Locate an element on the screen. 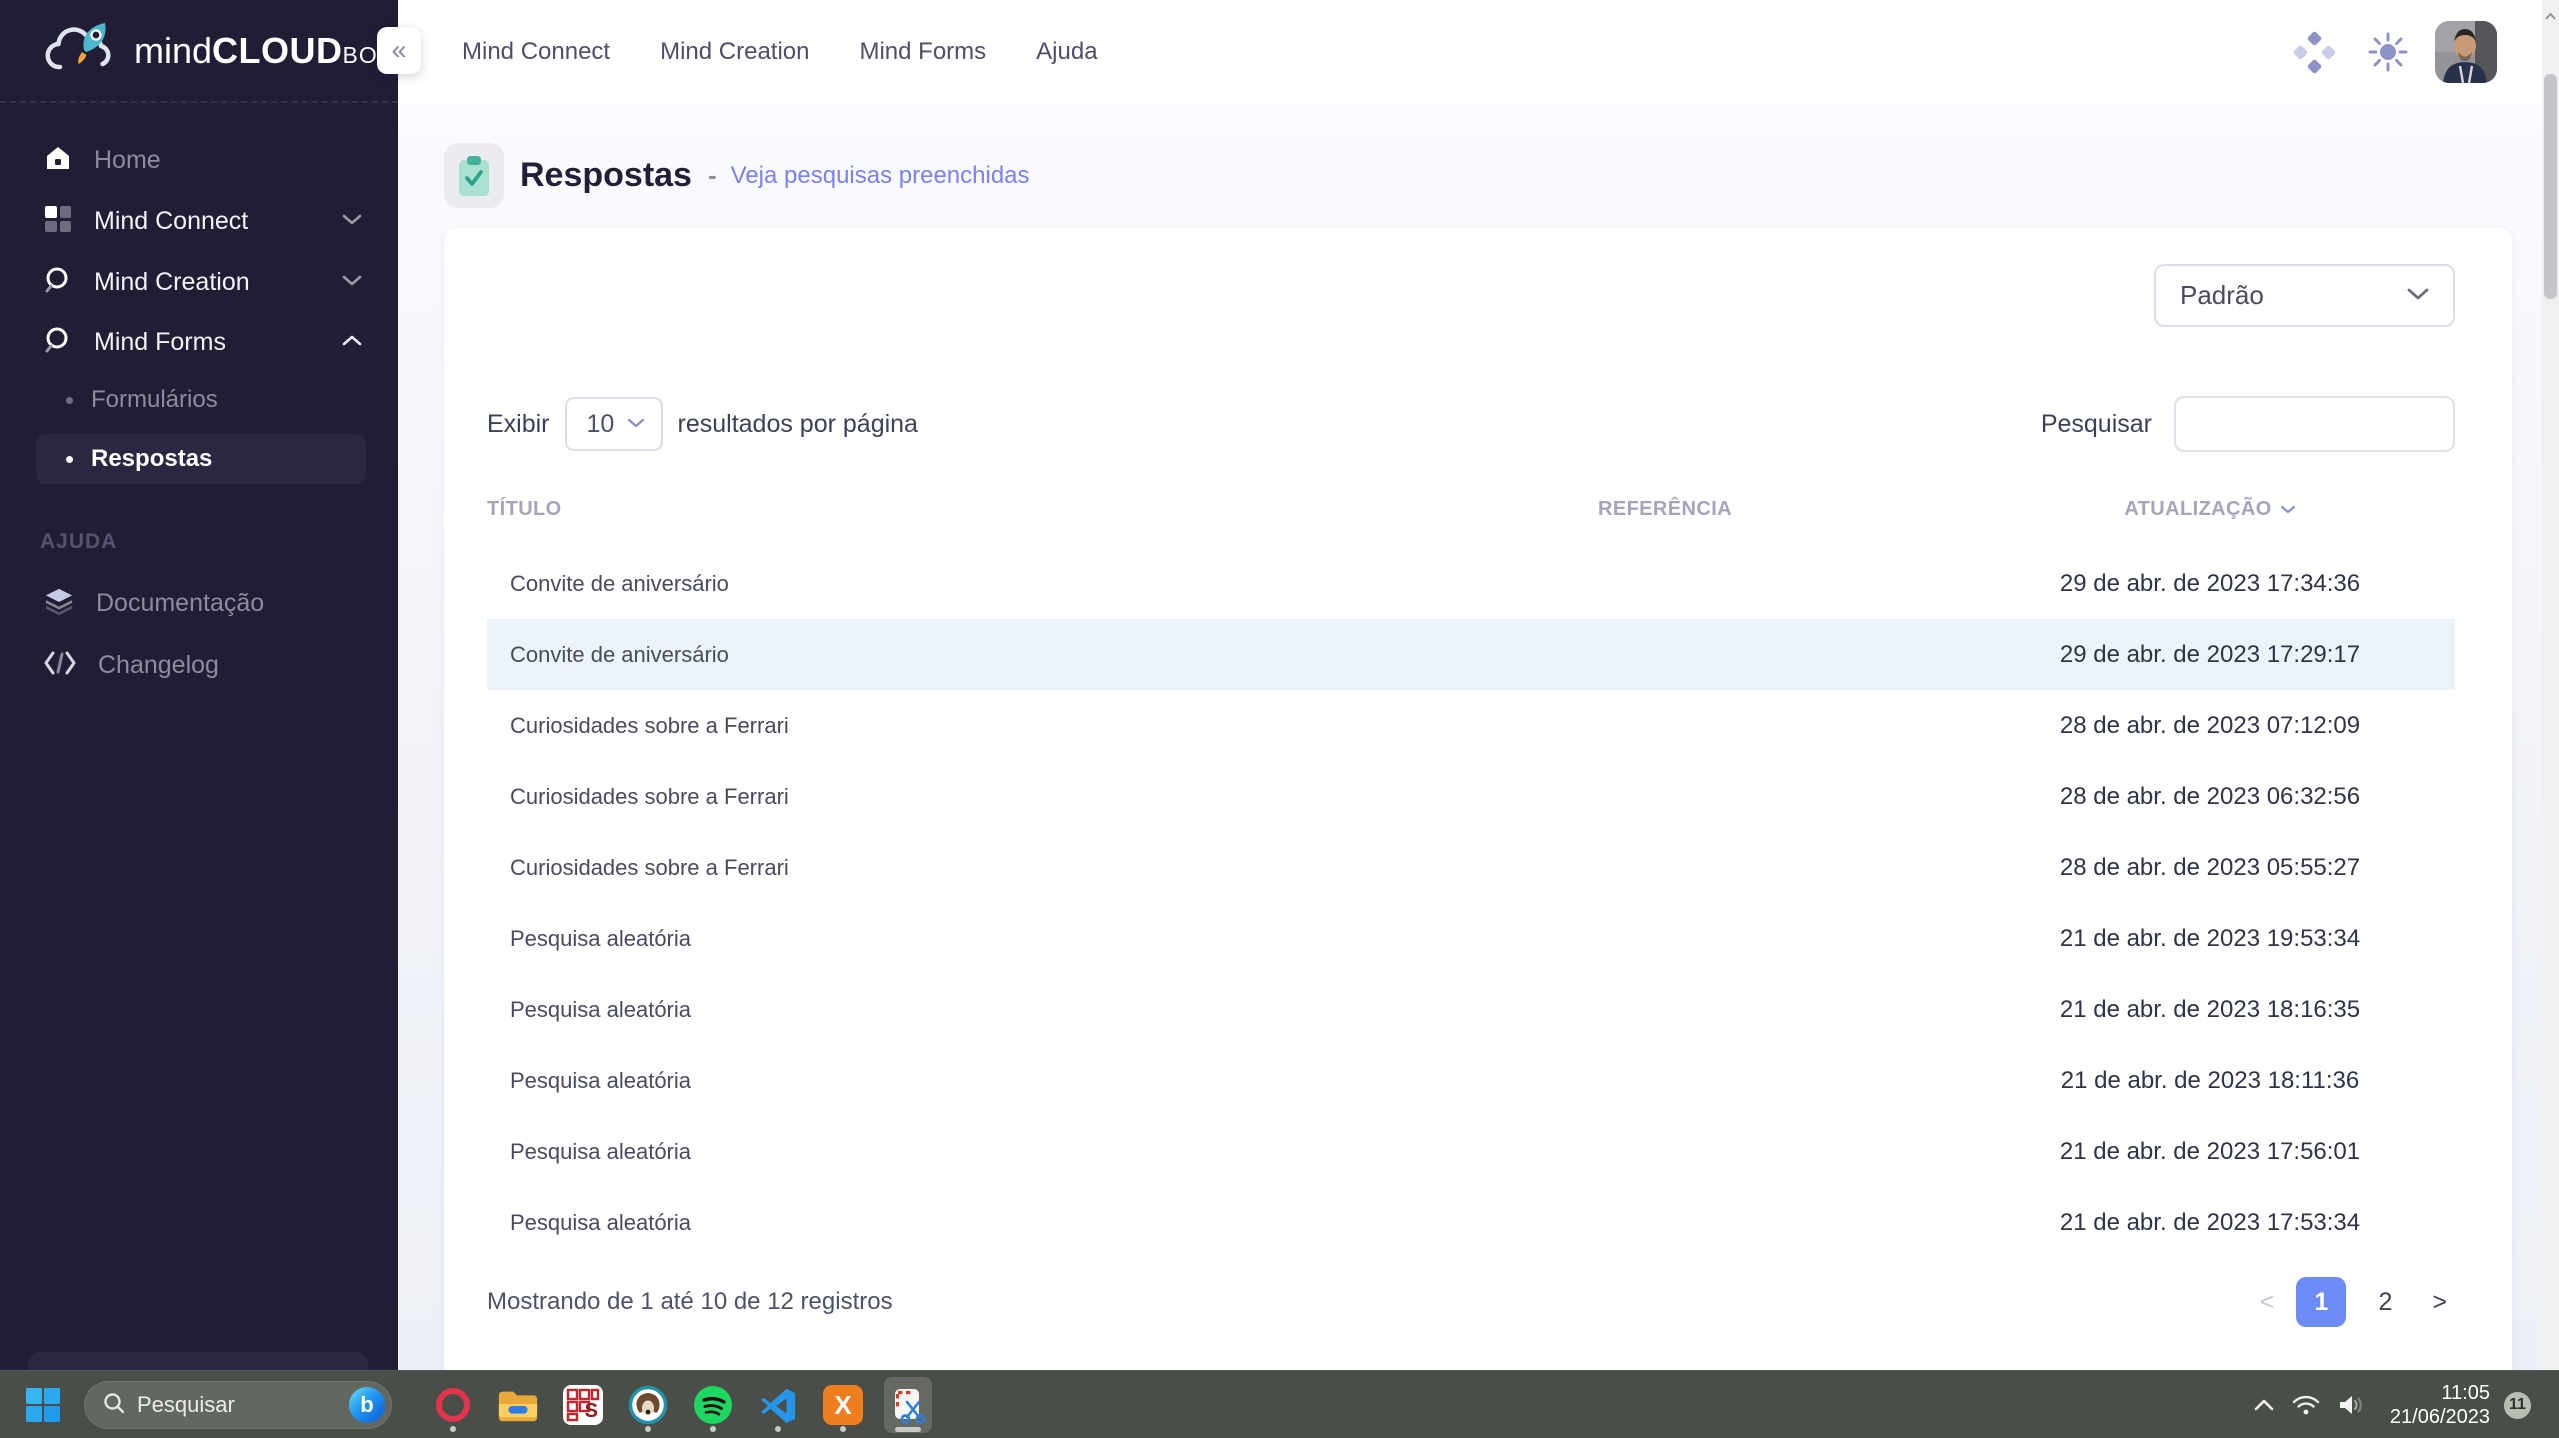  nav-link-mind-creation: Mind Creation is located at coordinates (734, 52).